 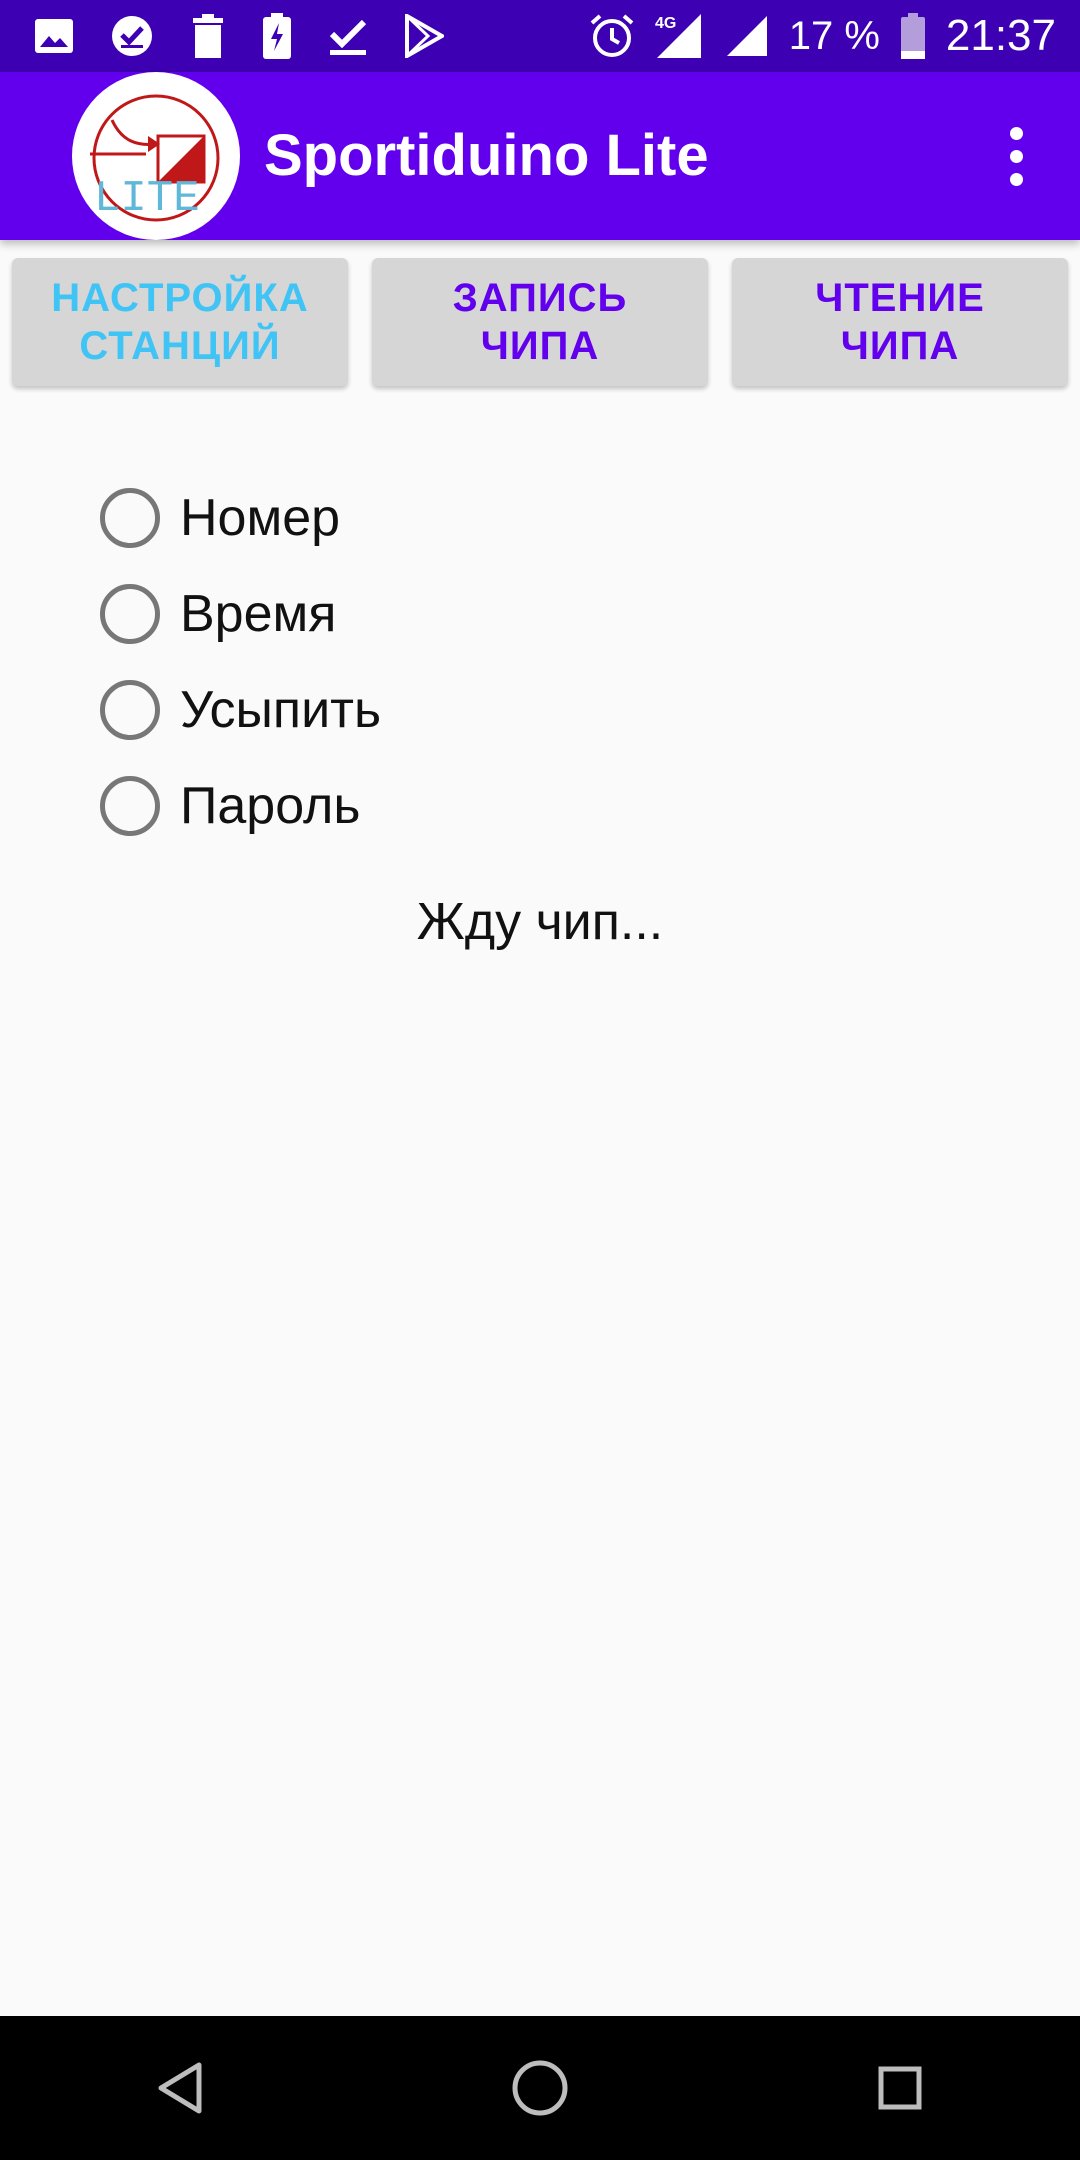 What do you see at coordinates (281, 710) in the screenshot?
I see `radio-label: Усыпить` at bounding box center [281, 710].